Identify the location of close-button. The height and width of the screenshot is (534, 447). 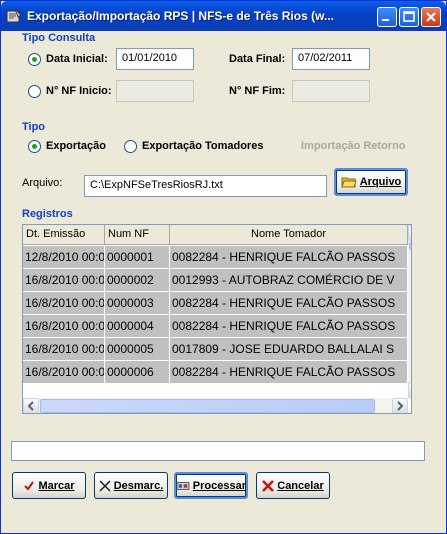
(431, 17).